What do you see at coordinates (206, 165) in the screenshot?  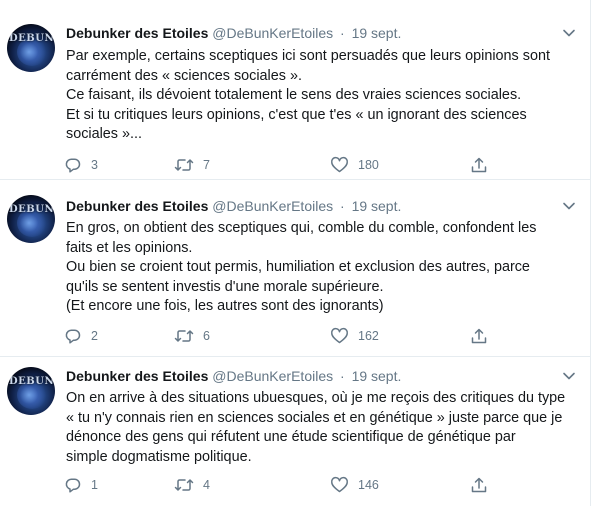 I see `retweet-count: 7` at bounding box center [206, 165].